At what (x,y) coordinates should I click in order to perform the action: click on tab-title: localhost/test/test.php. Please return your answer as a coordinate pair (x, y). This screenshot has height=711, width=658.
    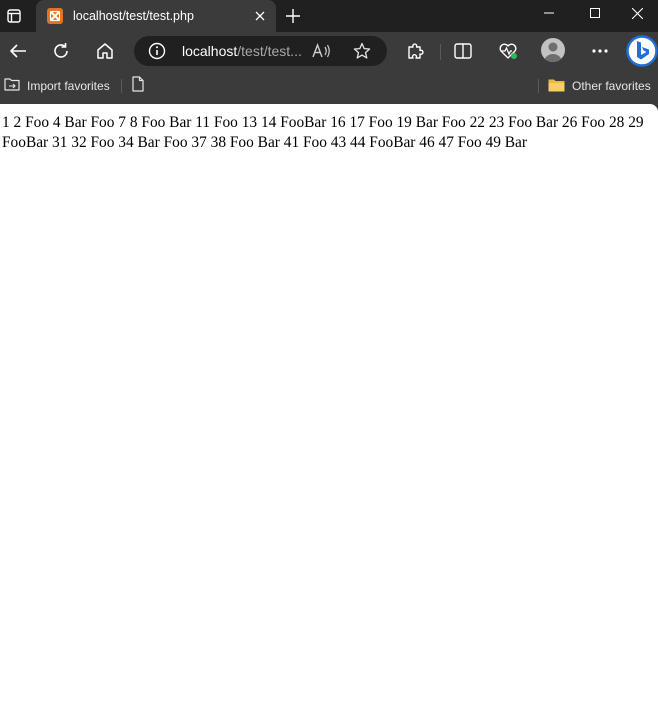
    Looking at the image, I should click on (133, 16).